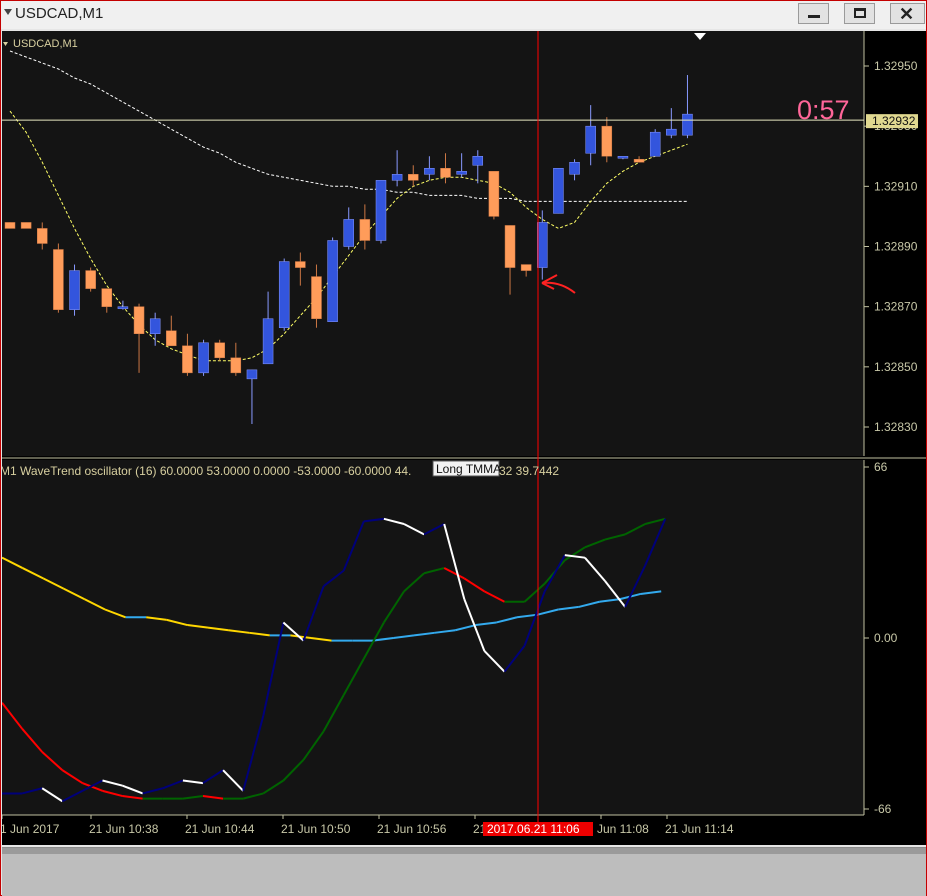  What do you see at coordinates (59, 13) in the screenshot?
I see `window-title: USDCAD,M1` at bounding box center [59, 13].